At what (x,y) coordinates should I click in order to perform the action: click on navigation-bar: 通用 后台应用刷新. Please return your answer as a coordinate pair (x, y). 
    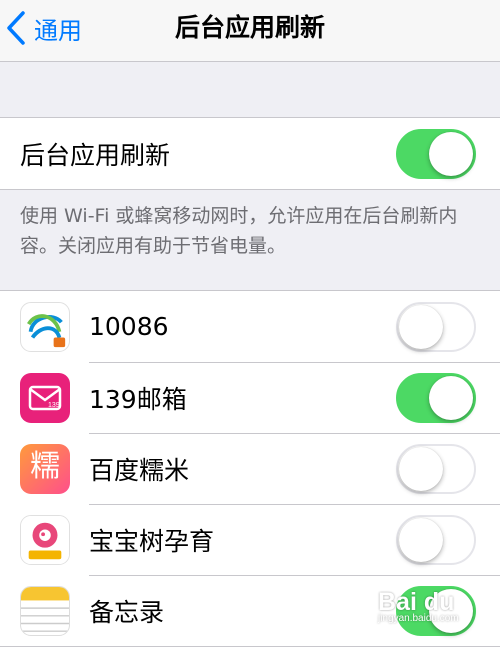
    Looking at the image, I should click on (250, 31).